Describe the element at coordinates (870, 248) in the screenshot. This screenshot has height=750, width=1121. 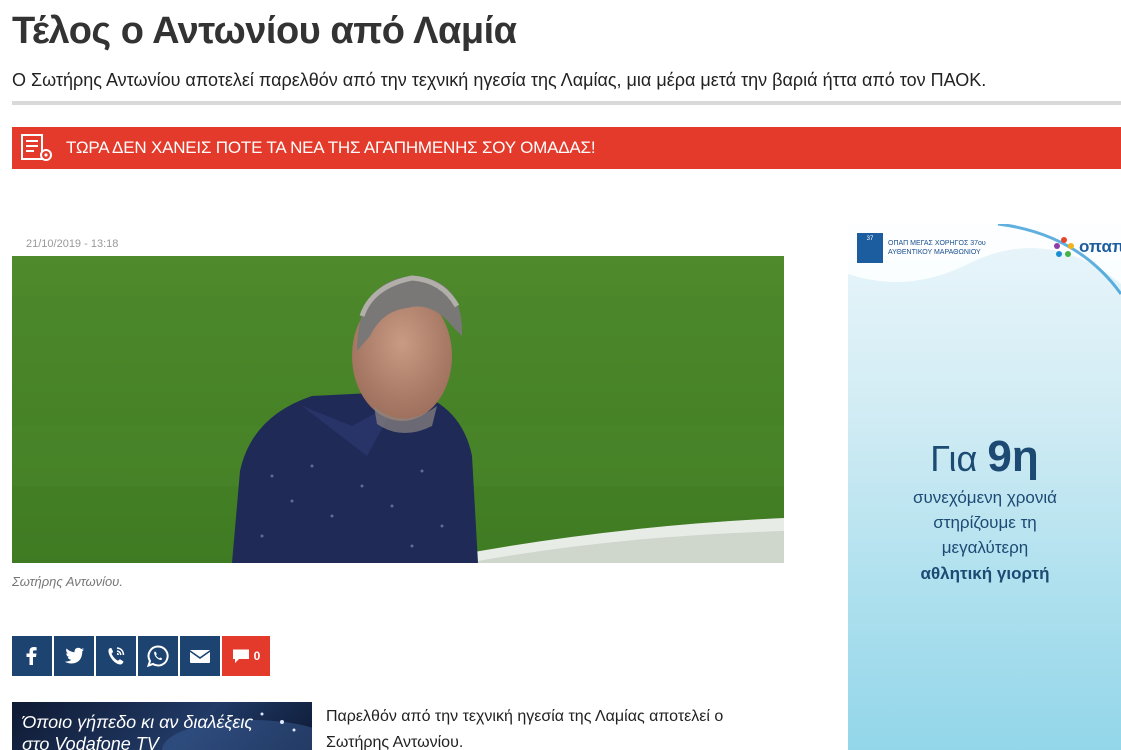
I see `marathon-logo: 37` at that location.